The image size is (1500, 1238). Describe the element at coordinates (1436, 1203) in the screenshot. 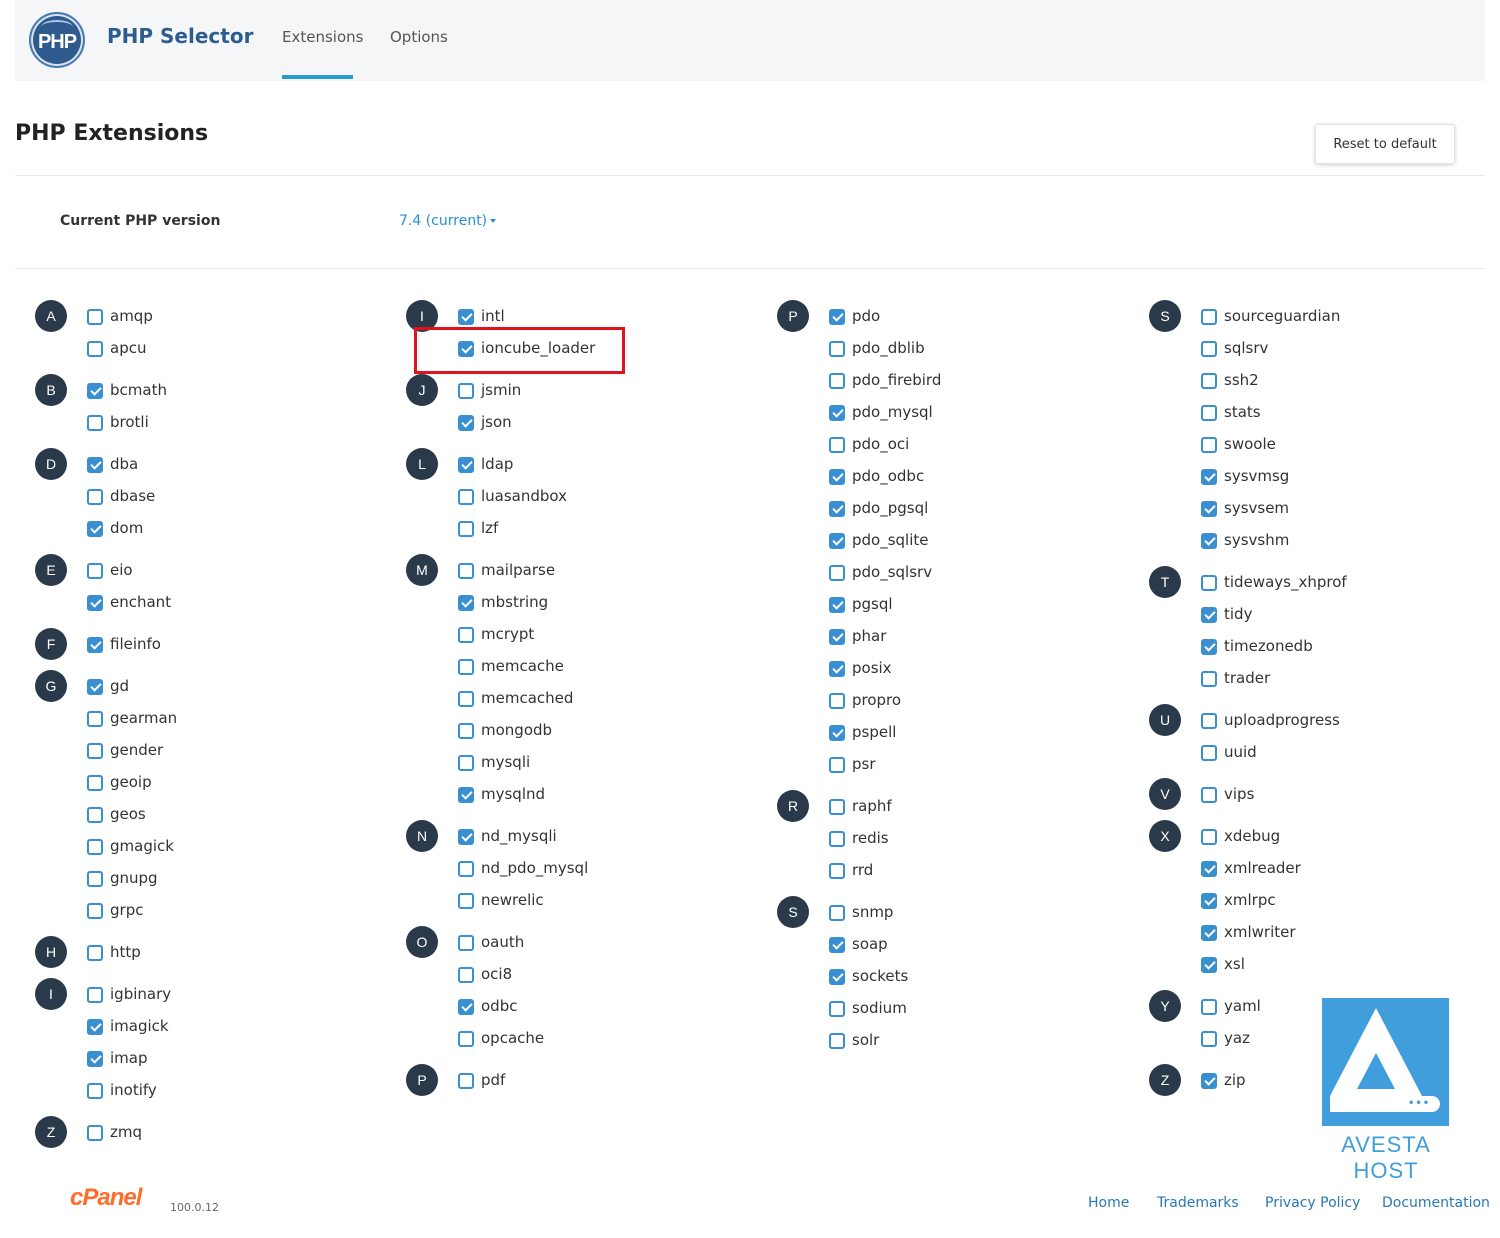

I see `footer-link-documentation: Documentation` at that location.